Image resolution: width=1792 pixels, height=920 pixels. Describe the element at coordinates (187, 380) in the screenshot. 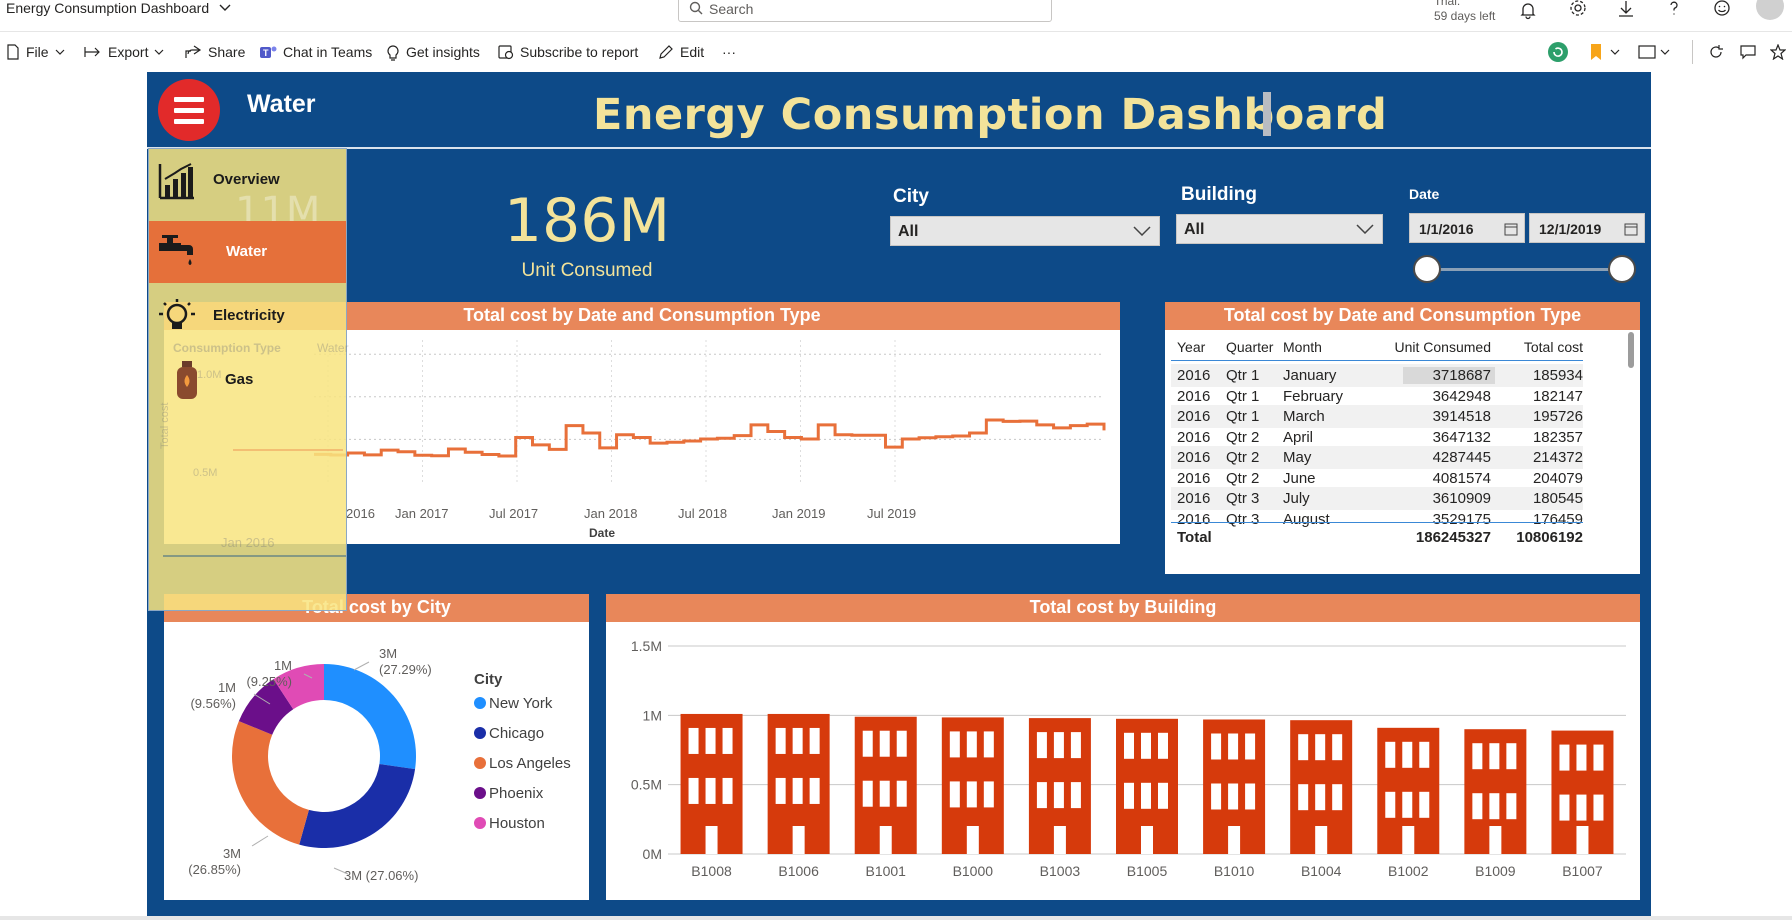

I see `gas-cylinder-icon` at that location.